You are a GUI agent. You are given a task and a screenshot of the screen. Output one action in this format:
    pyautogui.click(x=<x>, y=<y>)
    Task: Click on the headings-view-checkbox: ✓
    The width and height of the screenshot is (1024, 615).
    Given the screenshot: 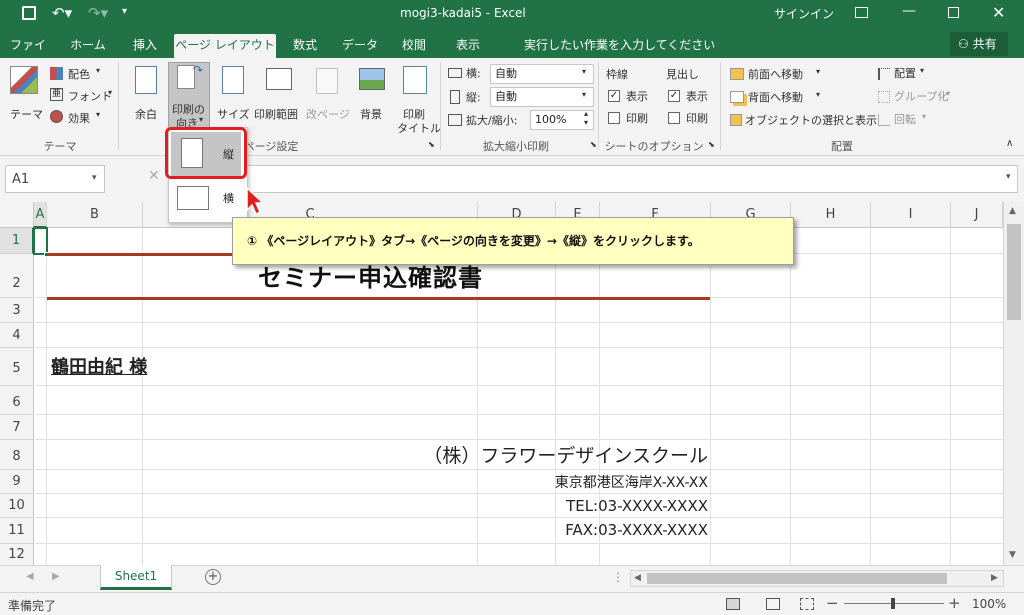 What is the action you would take?
    pyautogui.click(x=674, y=96)
    